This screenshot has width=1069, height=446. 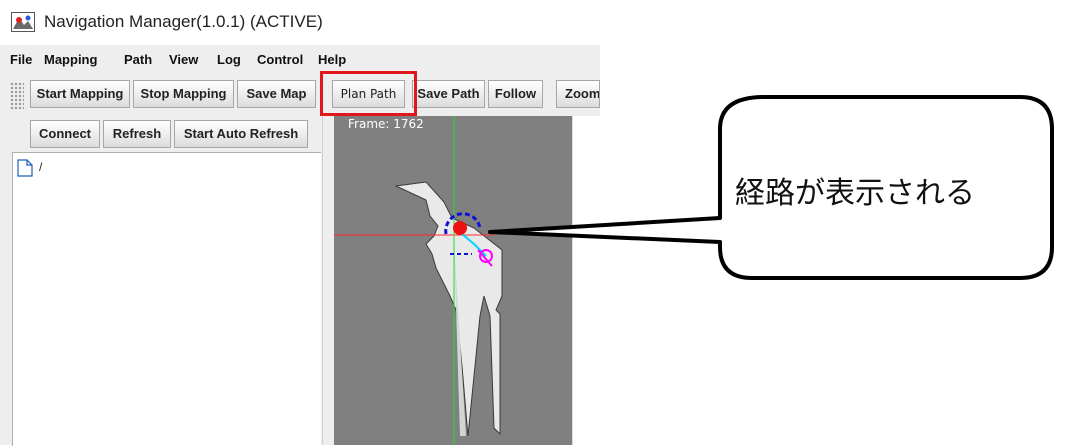 I want to click on callout-text: 経路が表示される, so click(x=855, y=193).